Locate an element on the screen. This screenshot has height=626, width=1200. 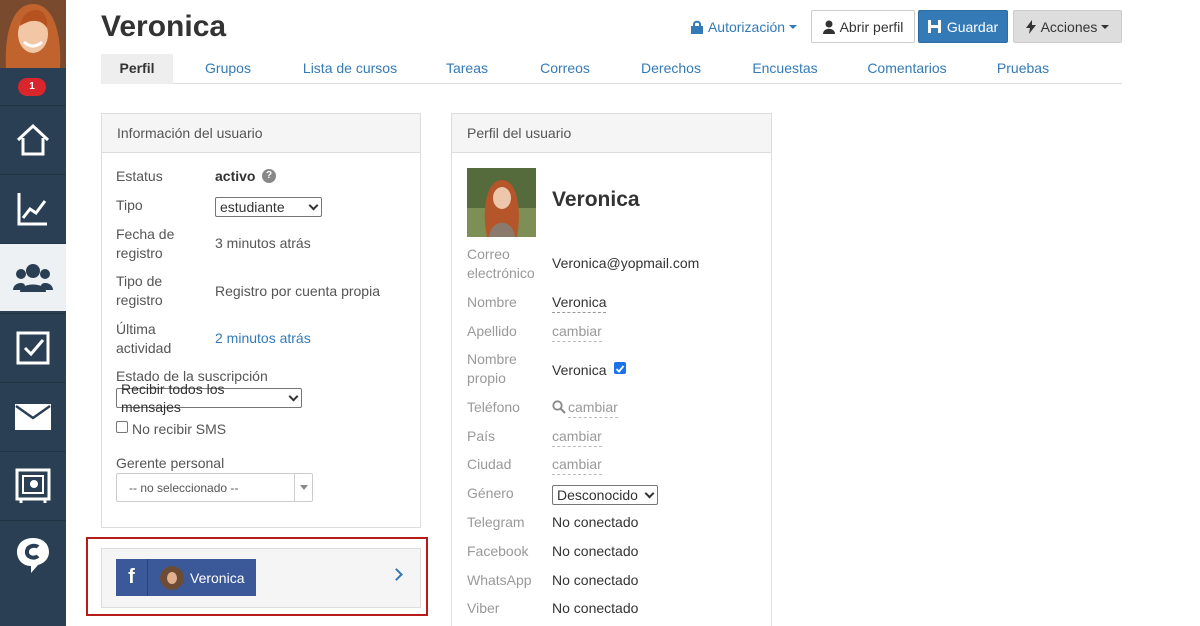
save-label: Guardar is located at coordinates (972, 26).